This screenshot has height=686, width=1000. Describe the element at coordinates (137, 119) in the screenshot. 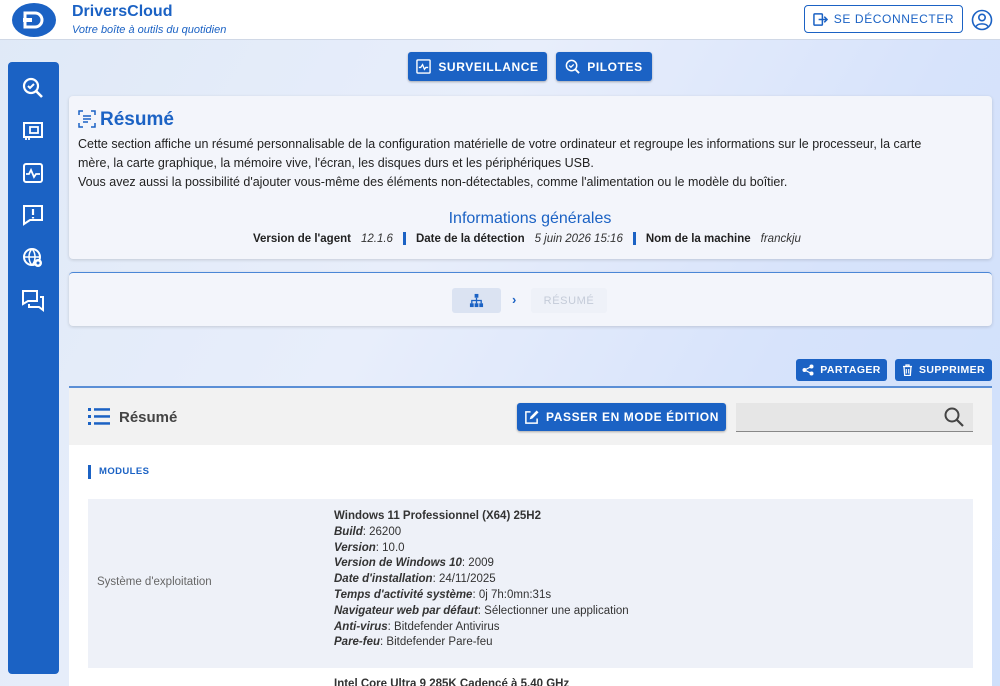

I see `summary-title: Résumé` at that location.